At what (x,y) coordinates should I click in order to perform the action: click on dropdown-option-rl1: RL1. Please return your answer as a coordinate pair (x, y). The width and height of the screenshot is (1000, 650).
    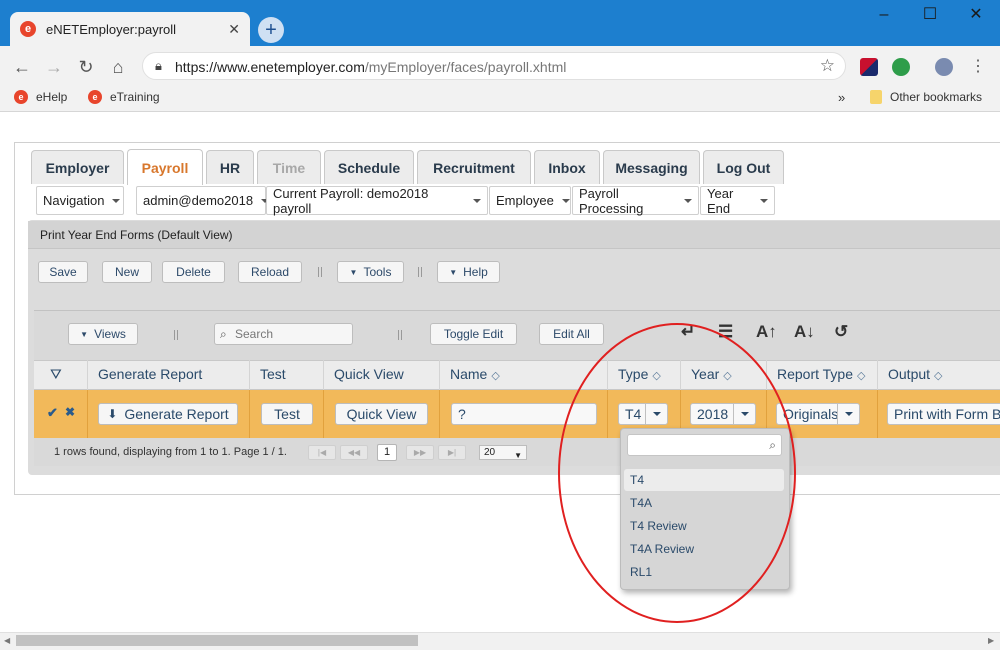
    Looking at the image, I should click on (704, 572).